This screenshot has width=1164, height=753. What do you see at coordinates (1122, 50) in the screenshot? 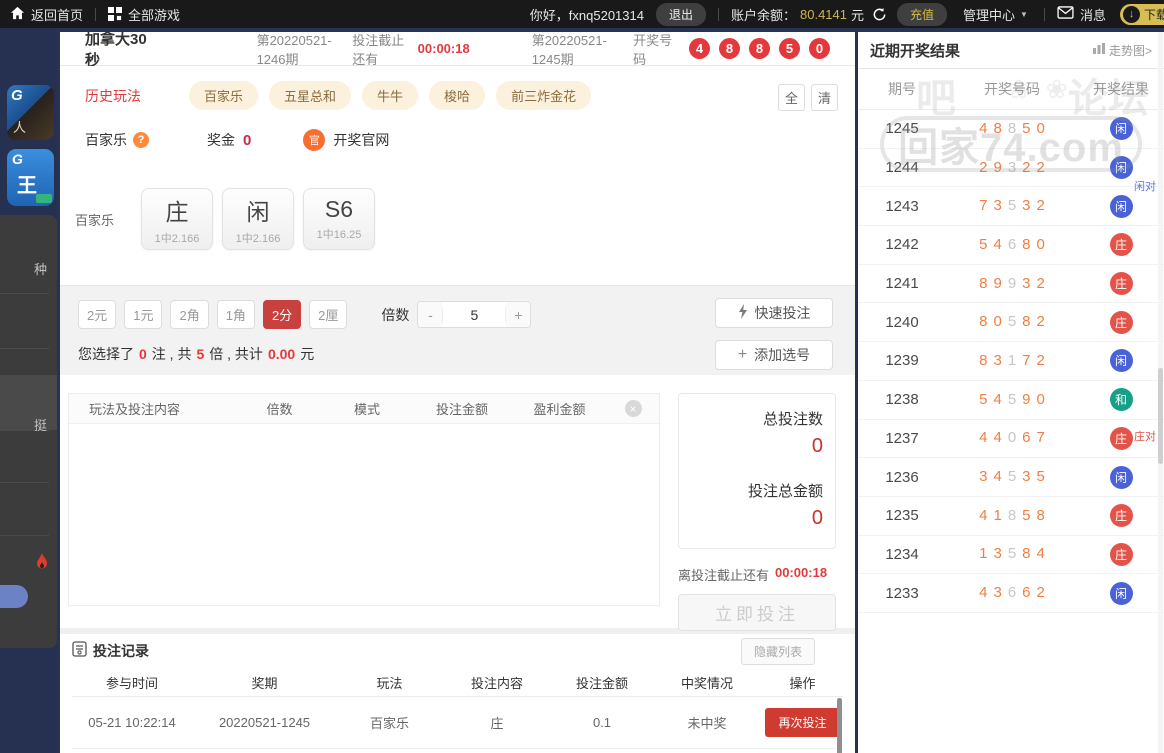
I see `trend-chart-link: 走势图>` at bounding box center [1122, 50].